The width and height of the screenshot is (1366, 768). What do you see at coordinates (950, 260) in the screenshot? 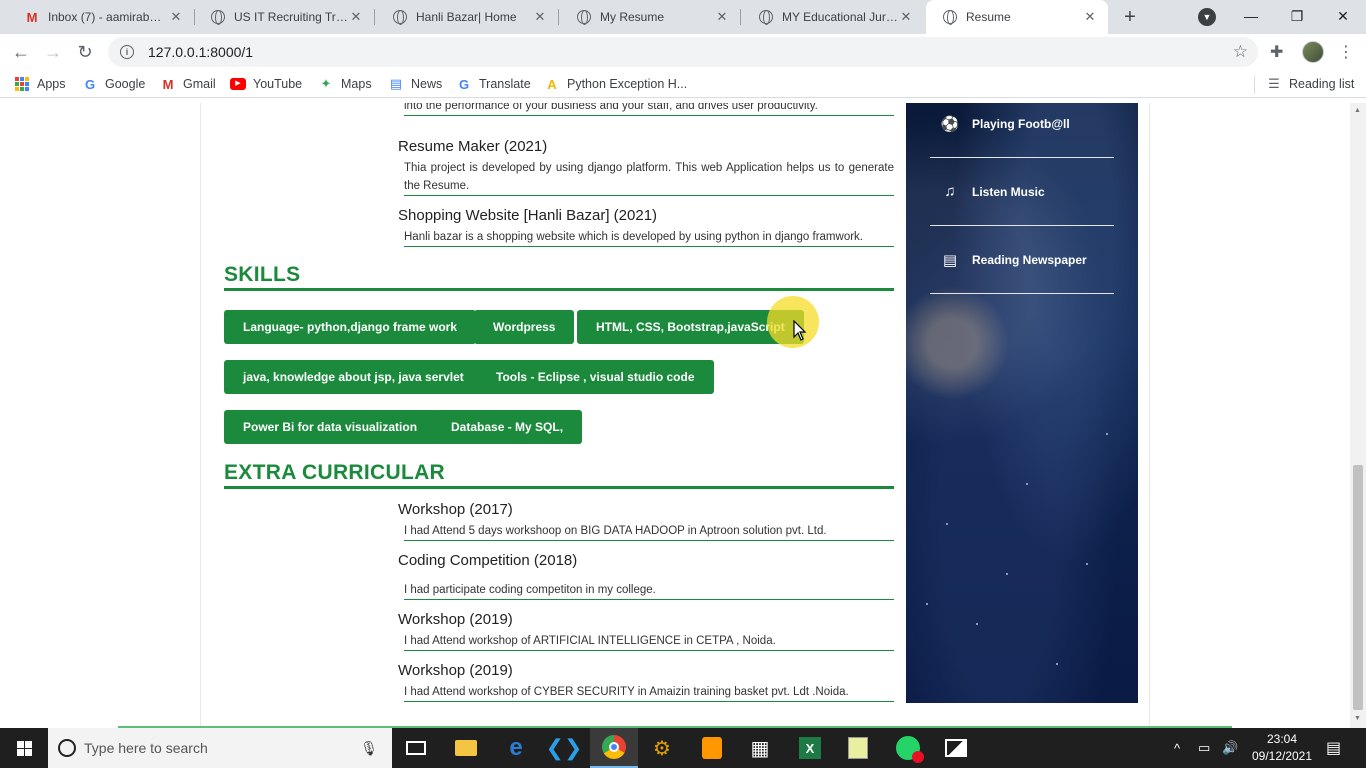
I see `newspaper-icon: ▤` at bounding box center [950, 260].